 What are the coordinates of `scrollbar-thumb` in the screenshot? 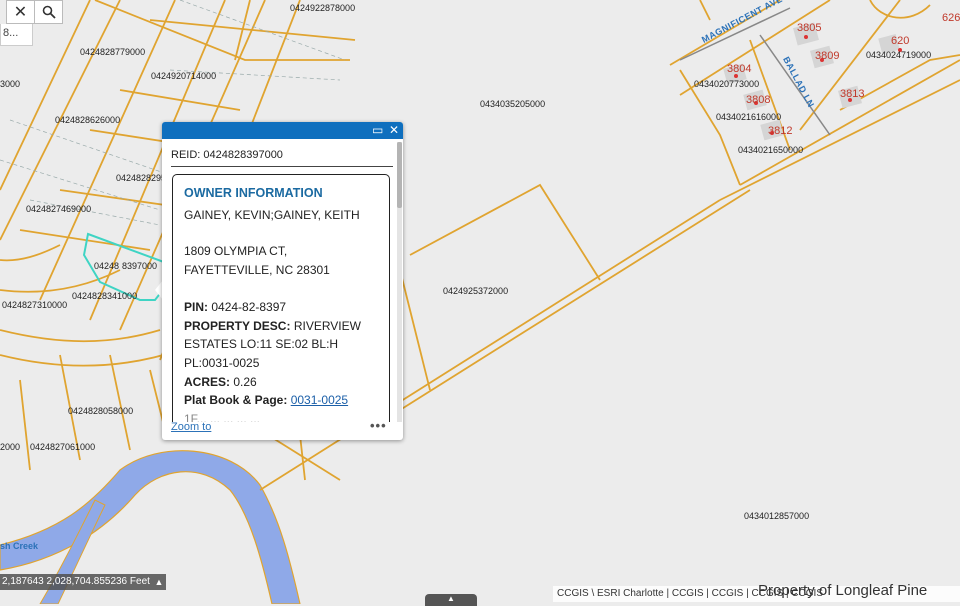 It's located at (399, 175).